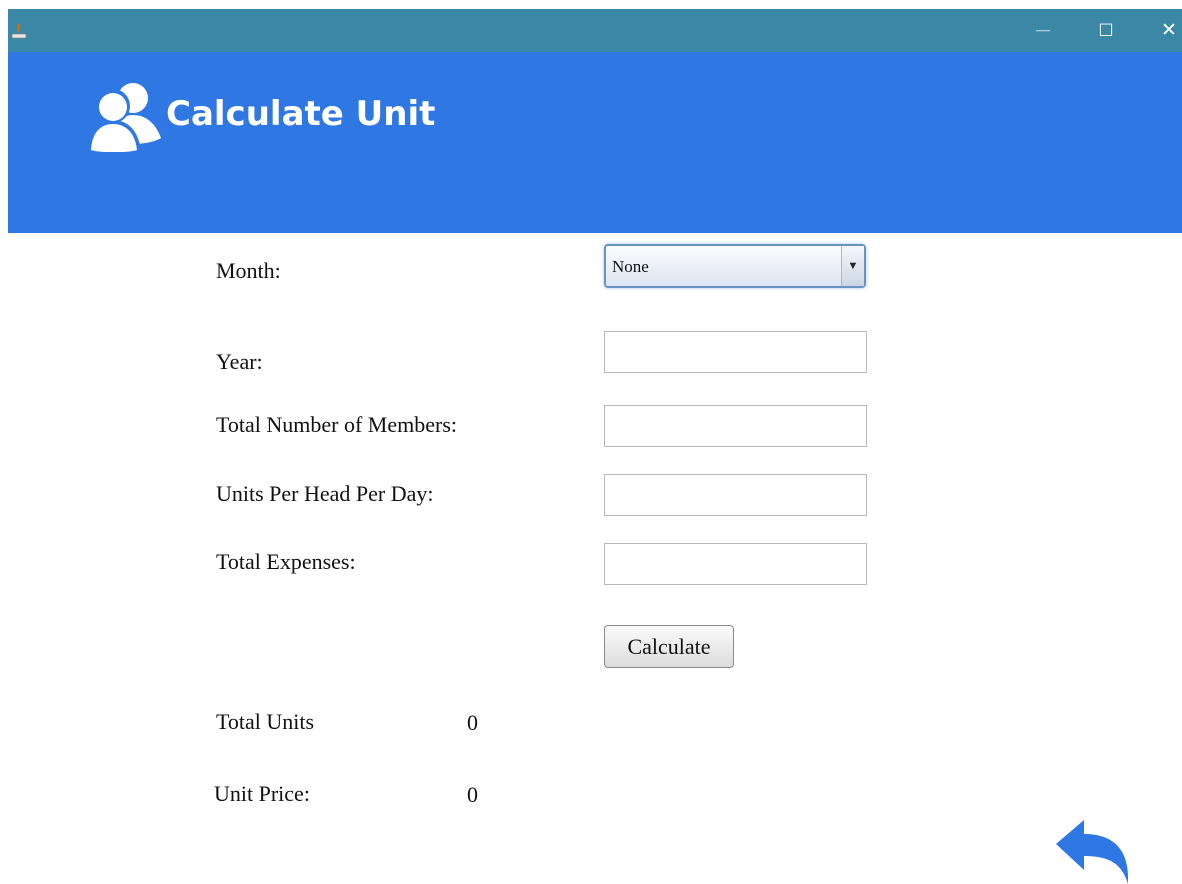  What do you see at coordinates (630, 266) in the screenshot?
I see `month-selected-value: None` at bounding box center [630, 266].